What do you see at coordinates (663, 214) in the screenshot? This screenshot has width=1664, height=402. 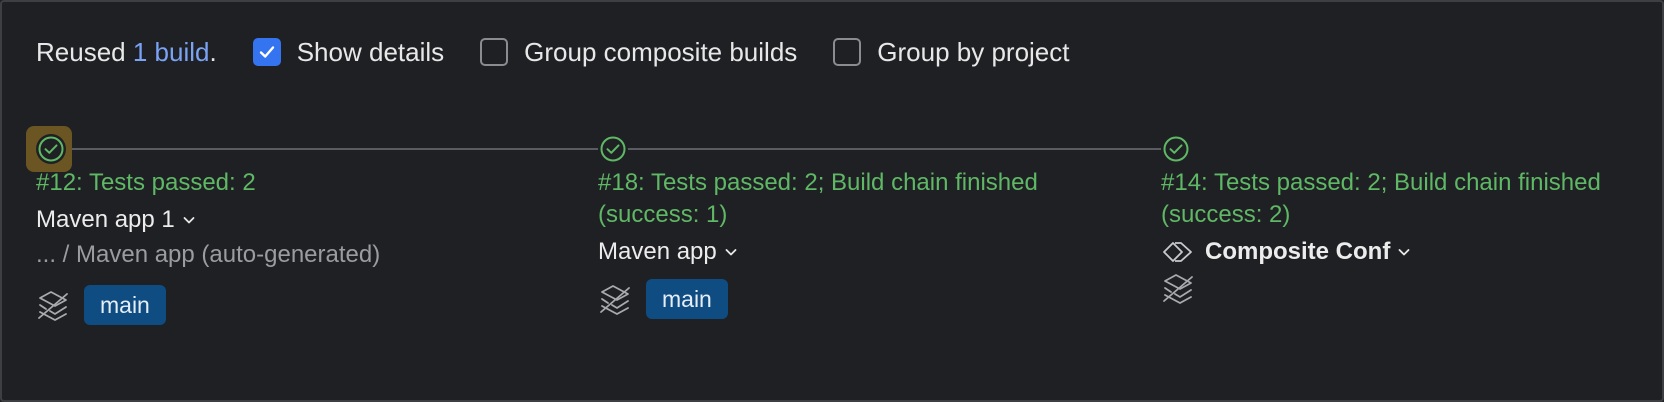 I see `build-status-line-2: (success: 1)` at bounding box center [663, 214].